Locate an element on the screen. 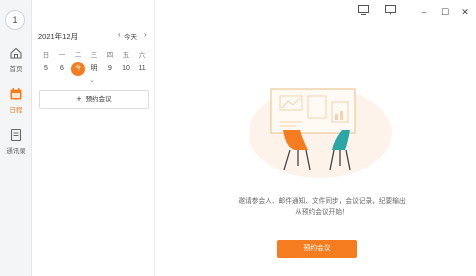 The width and height of the screenshot is (476, 276). book-meeting-button: 预约会议 is located at coordinates (317, 249).